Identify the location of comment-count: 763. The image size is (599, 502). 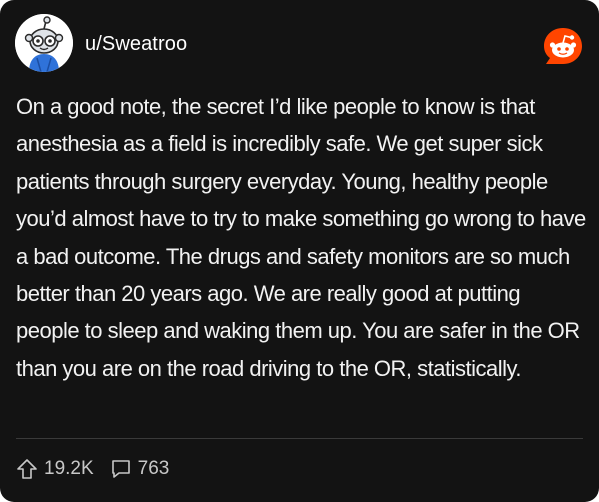
(153, 468).